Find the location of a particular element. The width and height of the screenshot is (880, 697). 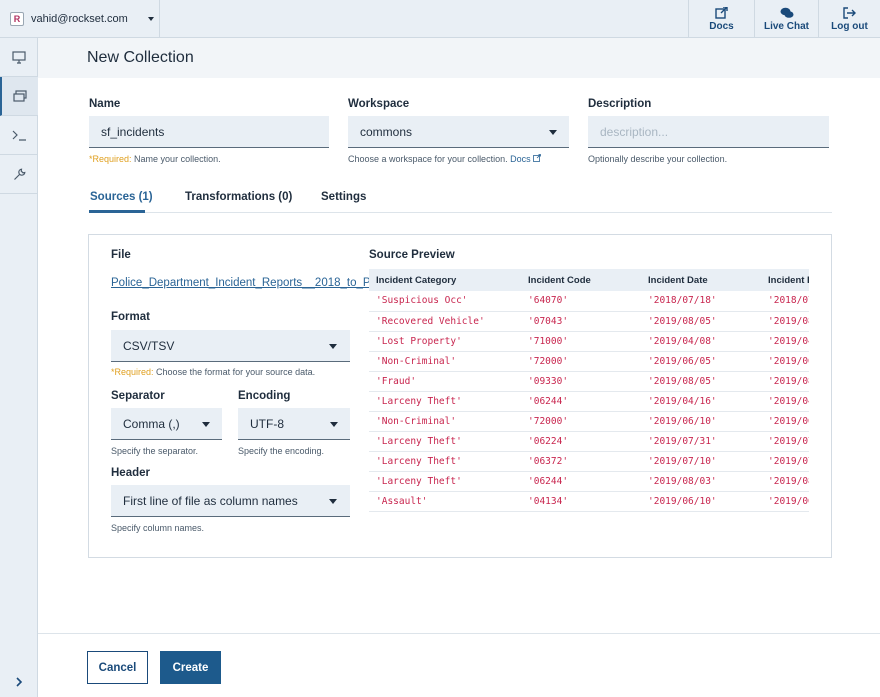

workspace-value: commons is located at coordinates (386, 131).